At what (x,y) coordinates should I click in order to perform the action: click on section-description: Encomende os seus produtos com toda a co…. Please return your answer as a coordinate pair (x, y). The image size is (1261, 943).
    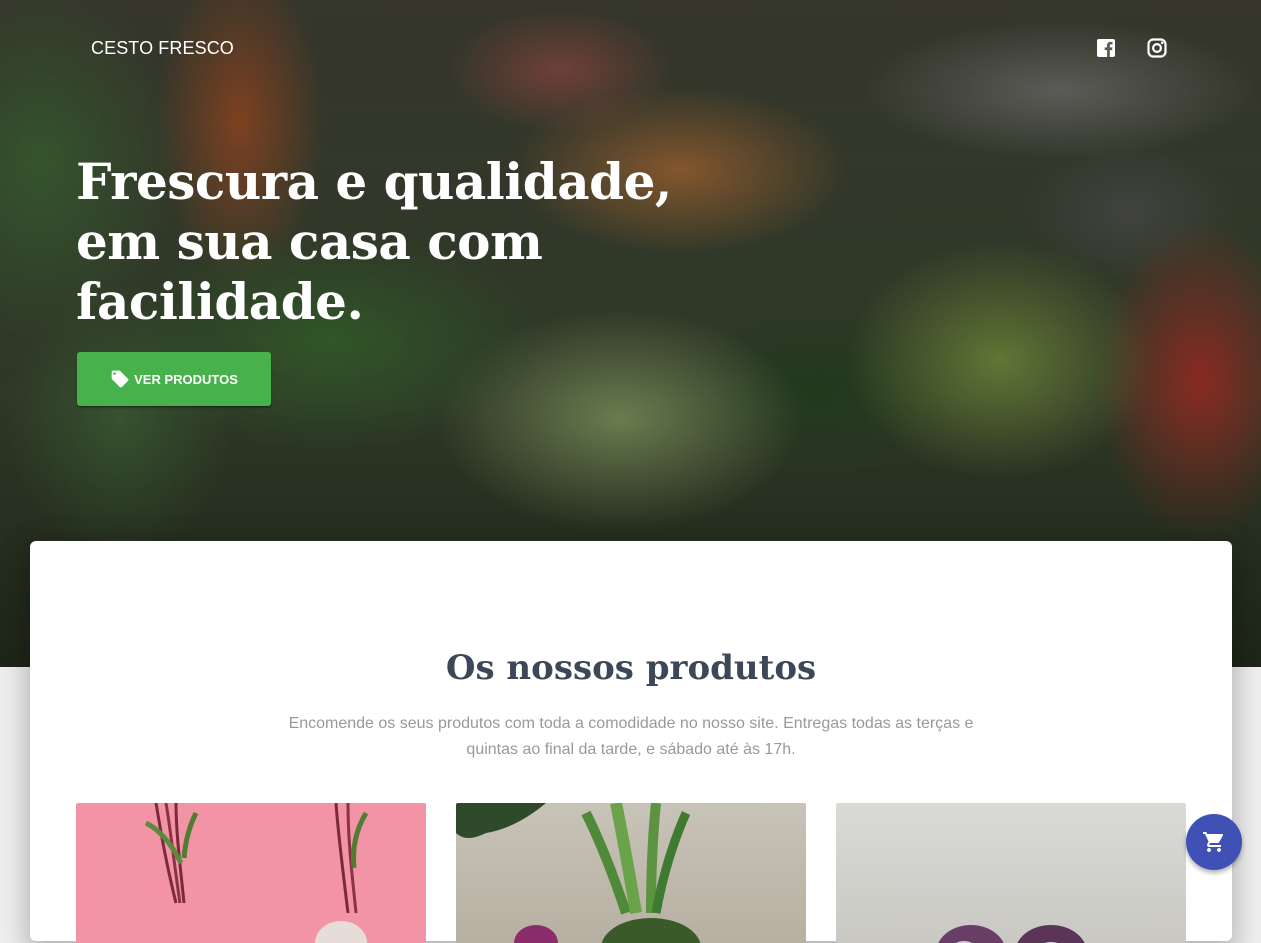
    Looking at the image, I should click on (631, 736).